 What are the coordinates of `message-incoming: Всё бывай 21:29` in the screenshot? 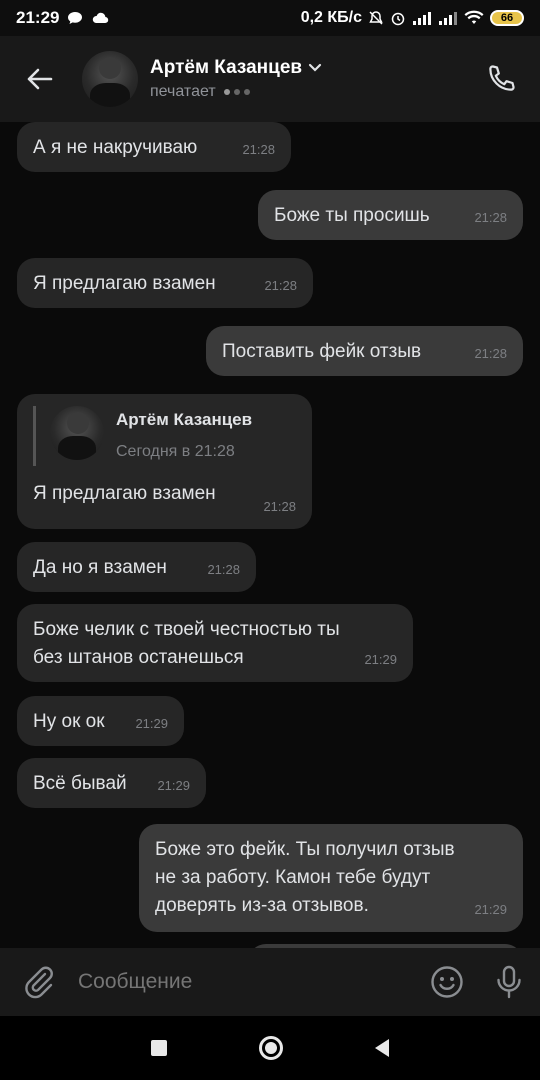 It's located at (111, 783).